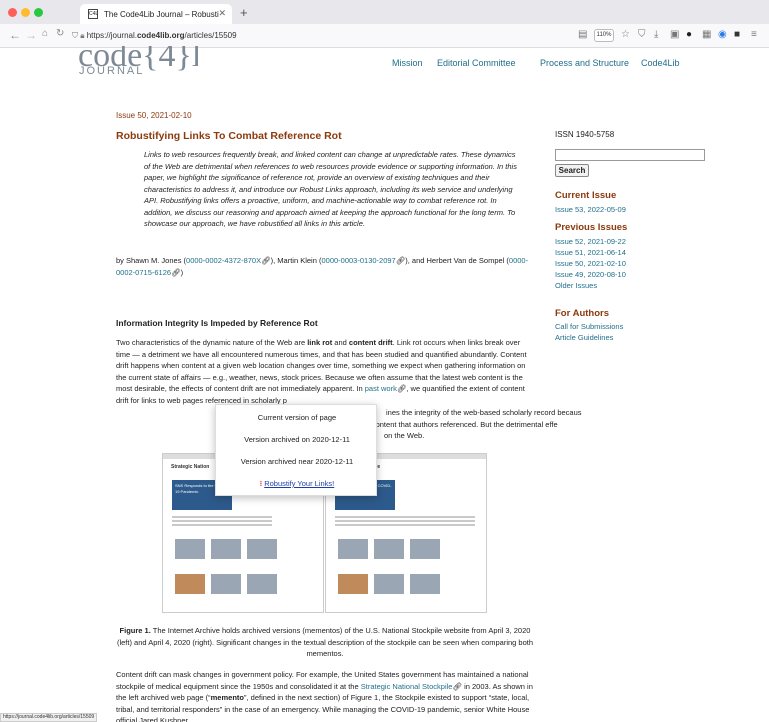 This screenshot has width=769, height=722. Describe the element at coordinates (737, 34) in the screenshot. I see `extension-square-icon: ■` at that location.